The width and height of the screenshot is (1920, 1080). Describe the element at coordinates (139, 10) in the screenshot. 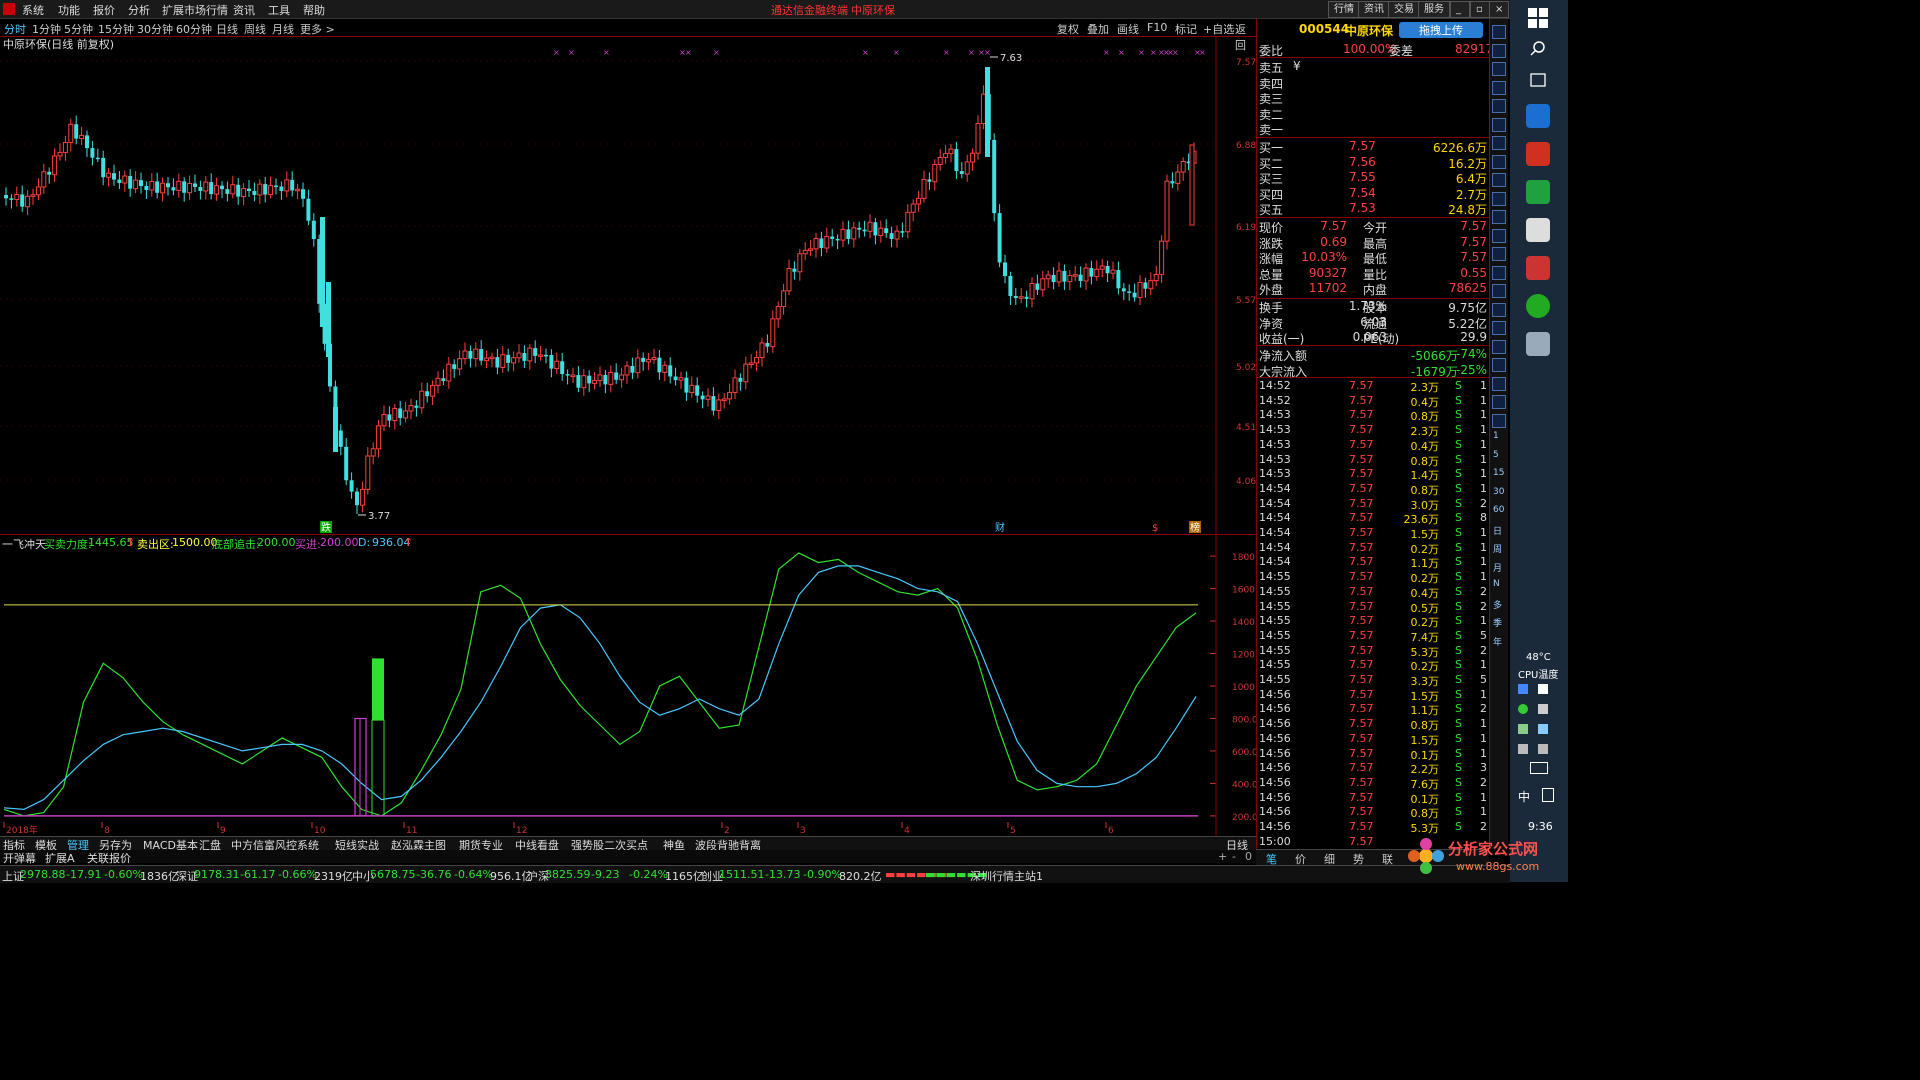

I see `menu-item-analysis: 分析` at that location.